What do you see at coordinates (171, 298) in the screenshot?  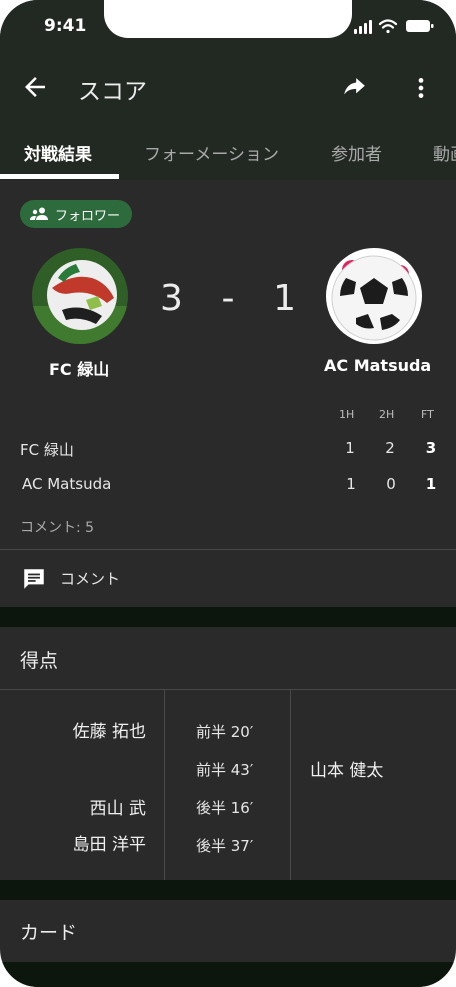 I see `home-score: 3` at bounding box center [171, 298].